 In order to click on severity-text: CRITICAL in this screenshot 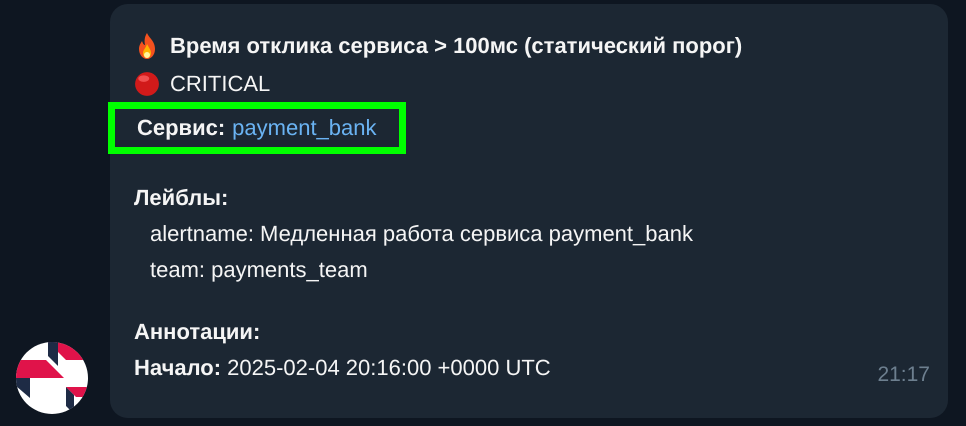, I will do `click(220, 84)`.